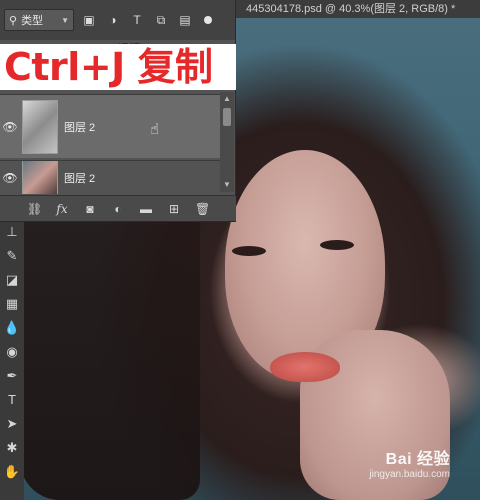  What do you see at coordinates (32, 21) in the screenshot?
I see `kind-filter-label: 类型` at bounding box center [32, 21].